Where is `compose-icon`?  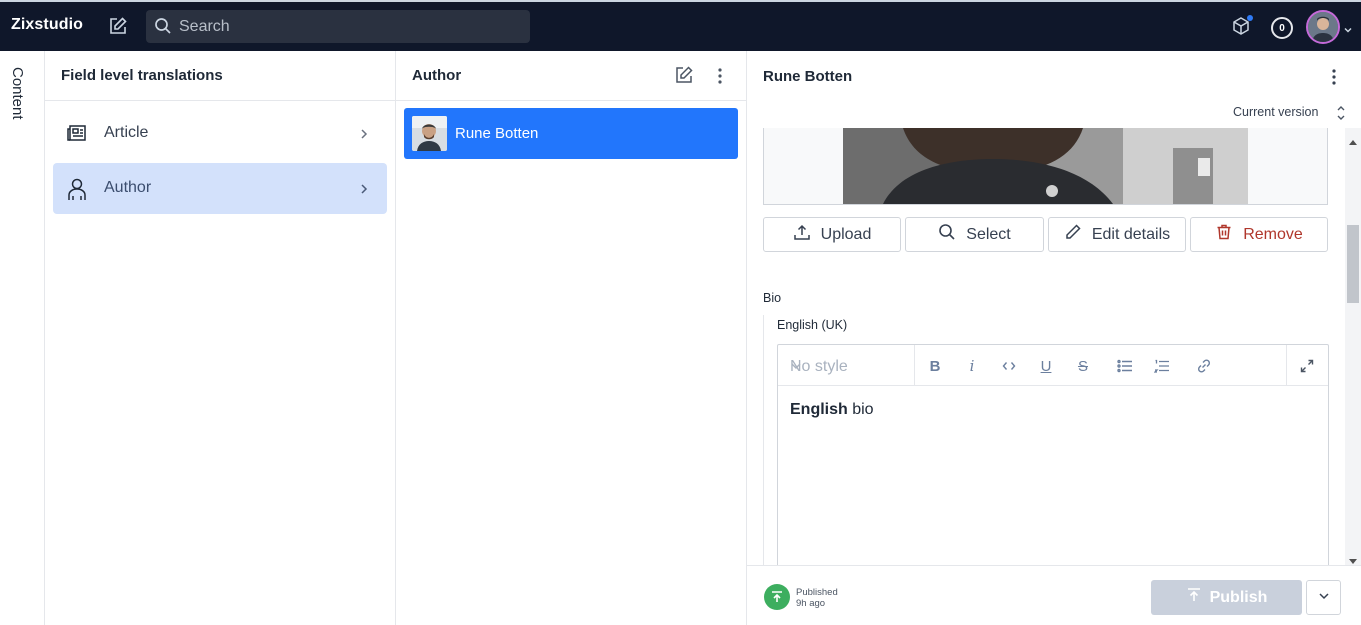 compose-icon is located at coordinates (118, 26).